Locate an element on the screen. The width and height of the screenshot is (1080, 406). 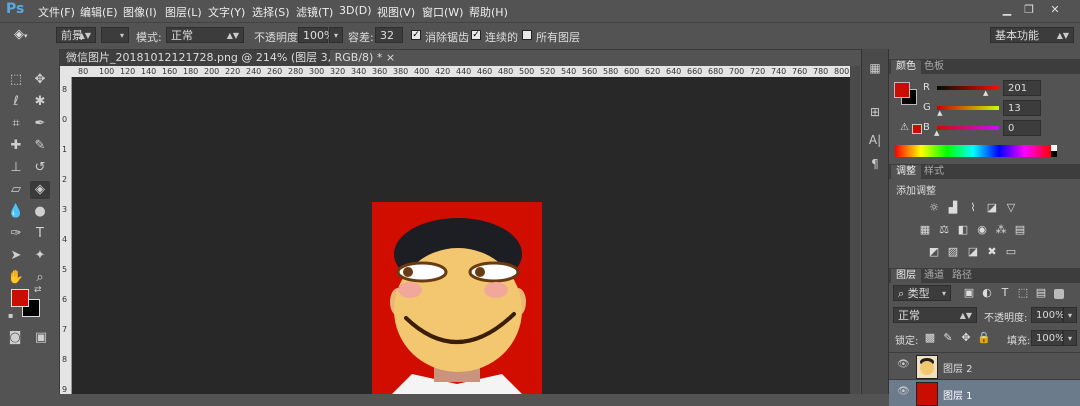
blend-mode-dropdown: 正常 ▲▼ is located at coordinates (935, 315).